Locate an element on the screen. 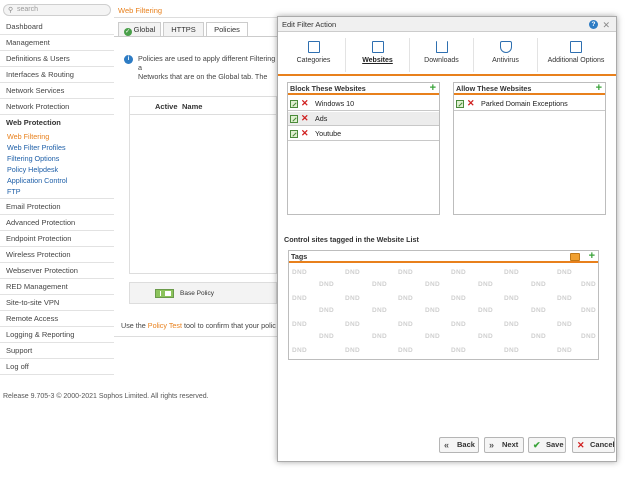 The image size is (631, 480). sidebar-subitem-web-filter-profiles: Web Filter Profiles is located at coordinates (36, 147).